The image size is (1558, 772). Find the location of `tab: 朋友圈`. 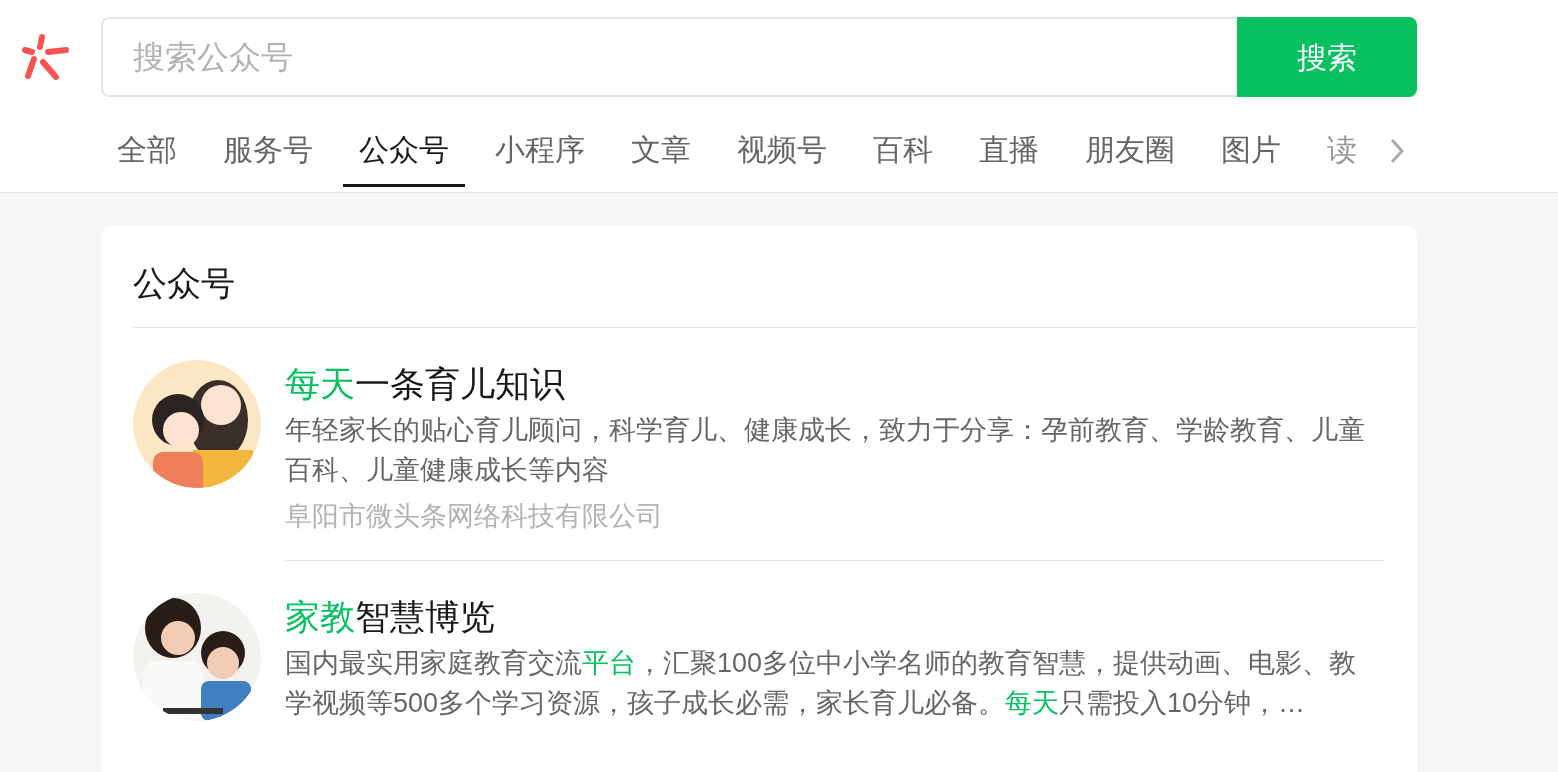

tab: 朋友圈 is located at coordinates (1130, 151).